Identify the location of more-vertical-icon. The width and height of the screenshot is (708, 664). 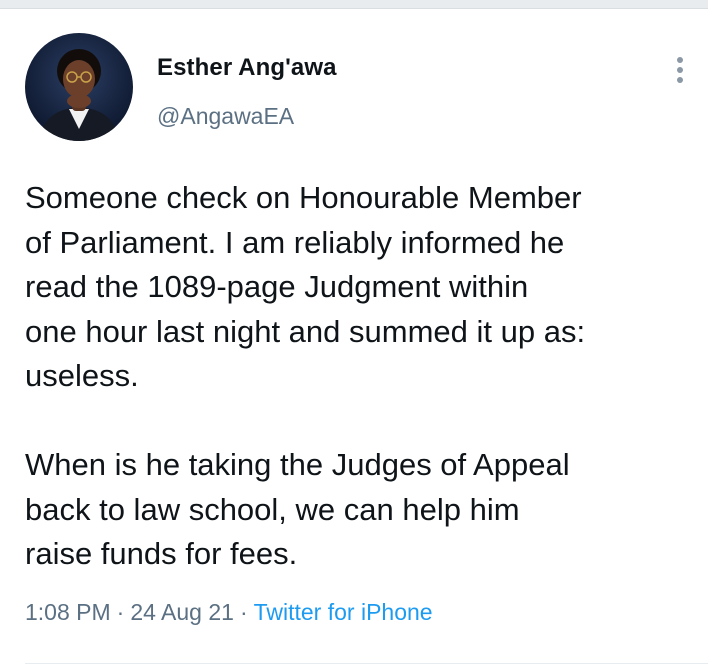
(680, 70).